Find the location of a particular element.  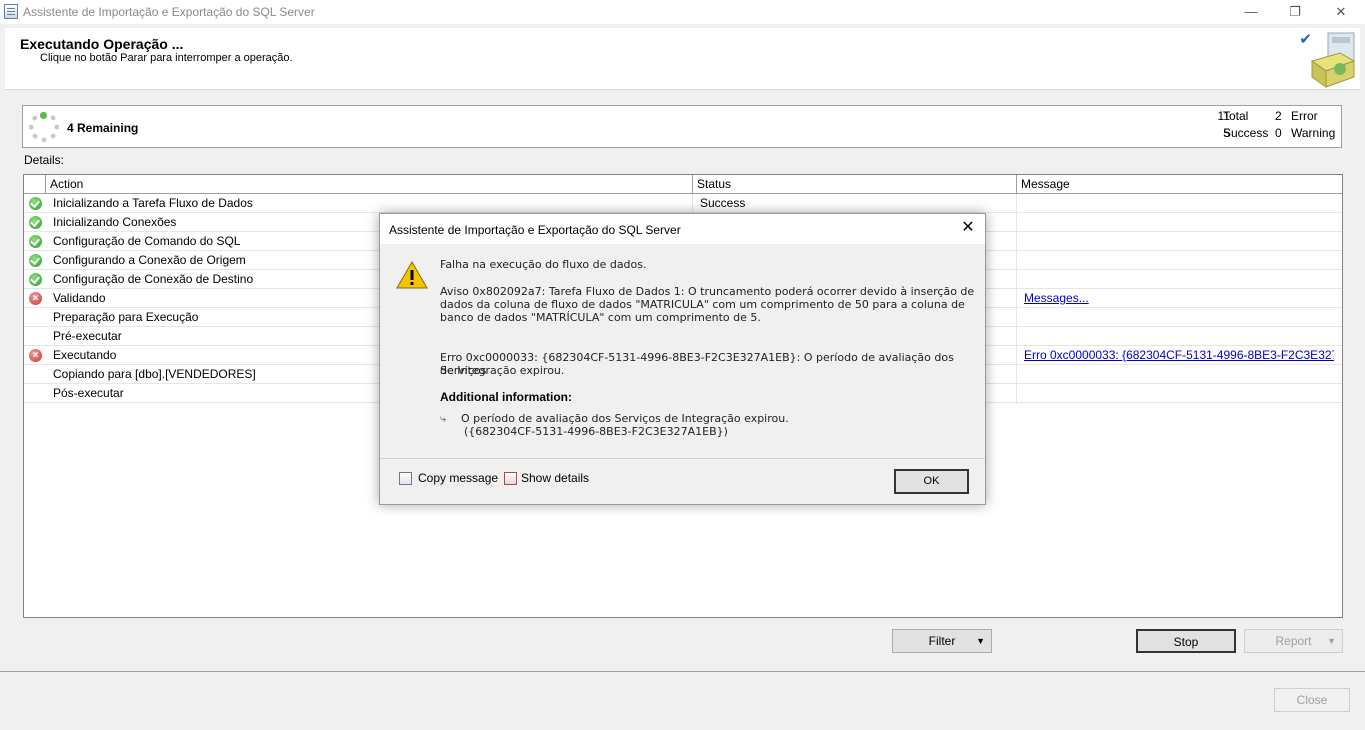

column-header-action: Action is located at coordinates (369, 184).